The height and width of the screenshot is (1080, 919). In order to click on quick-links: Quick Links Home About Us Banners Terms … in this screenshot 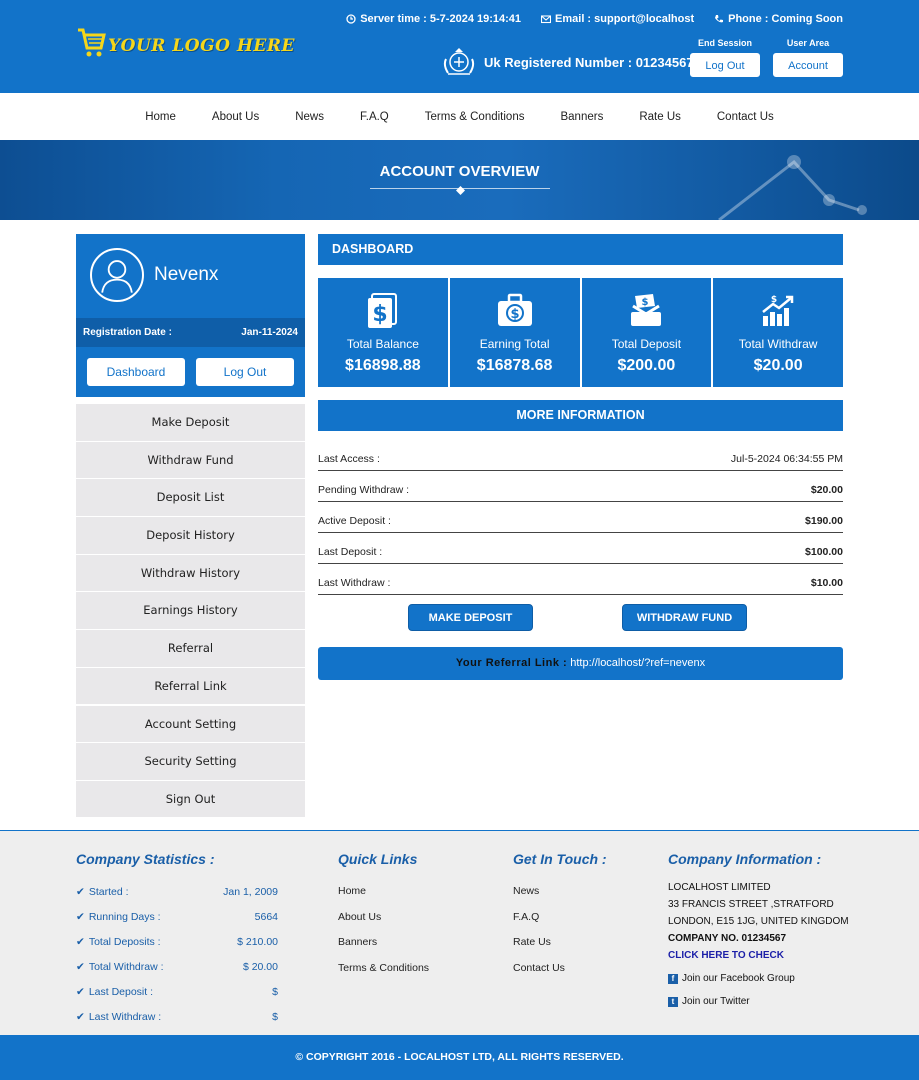, I will do `click(383, 916)`.